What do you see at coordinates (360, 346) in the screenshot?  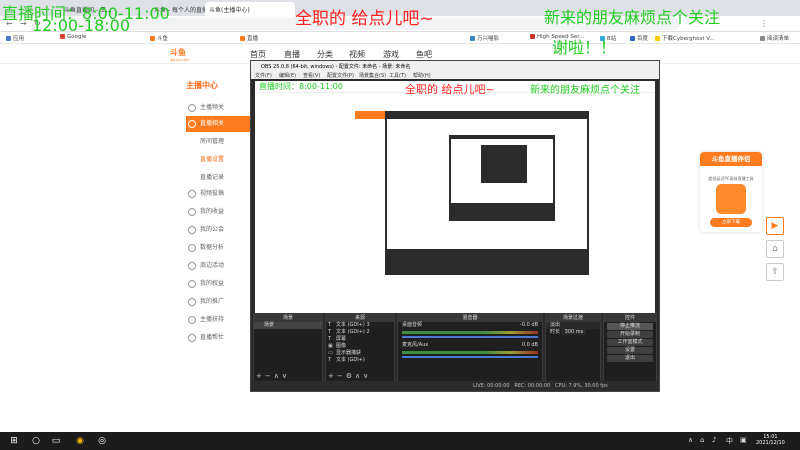 I see `source-item: ▣ 图像` at bounding box center [360, 346].